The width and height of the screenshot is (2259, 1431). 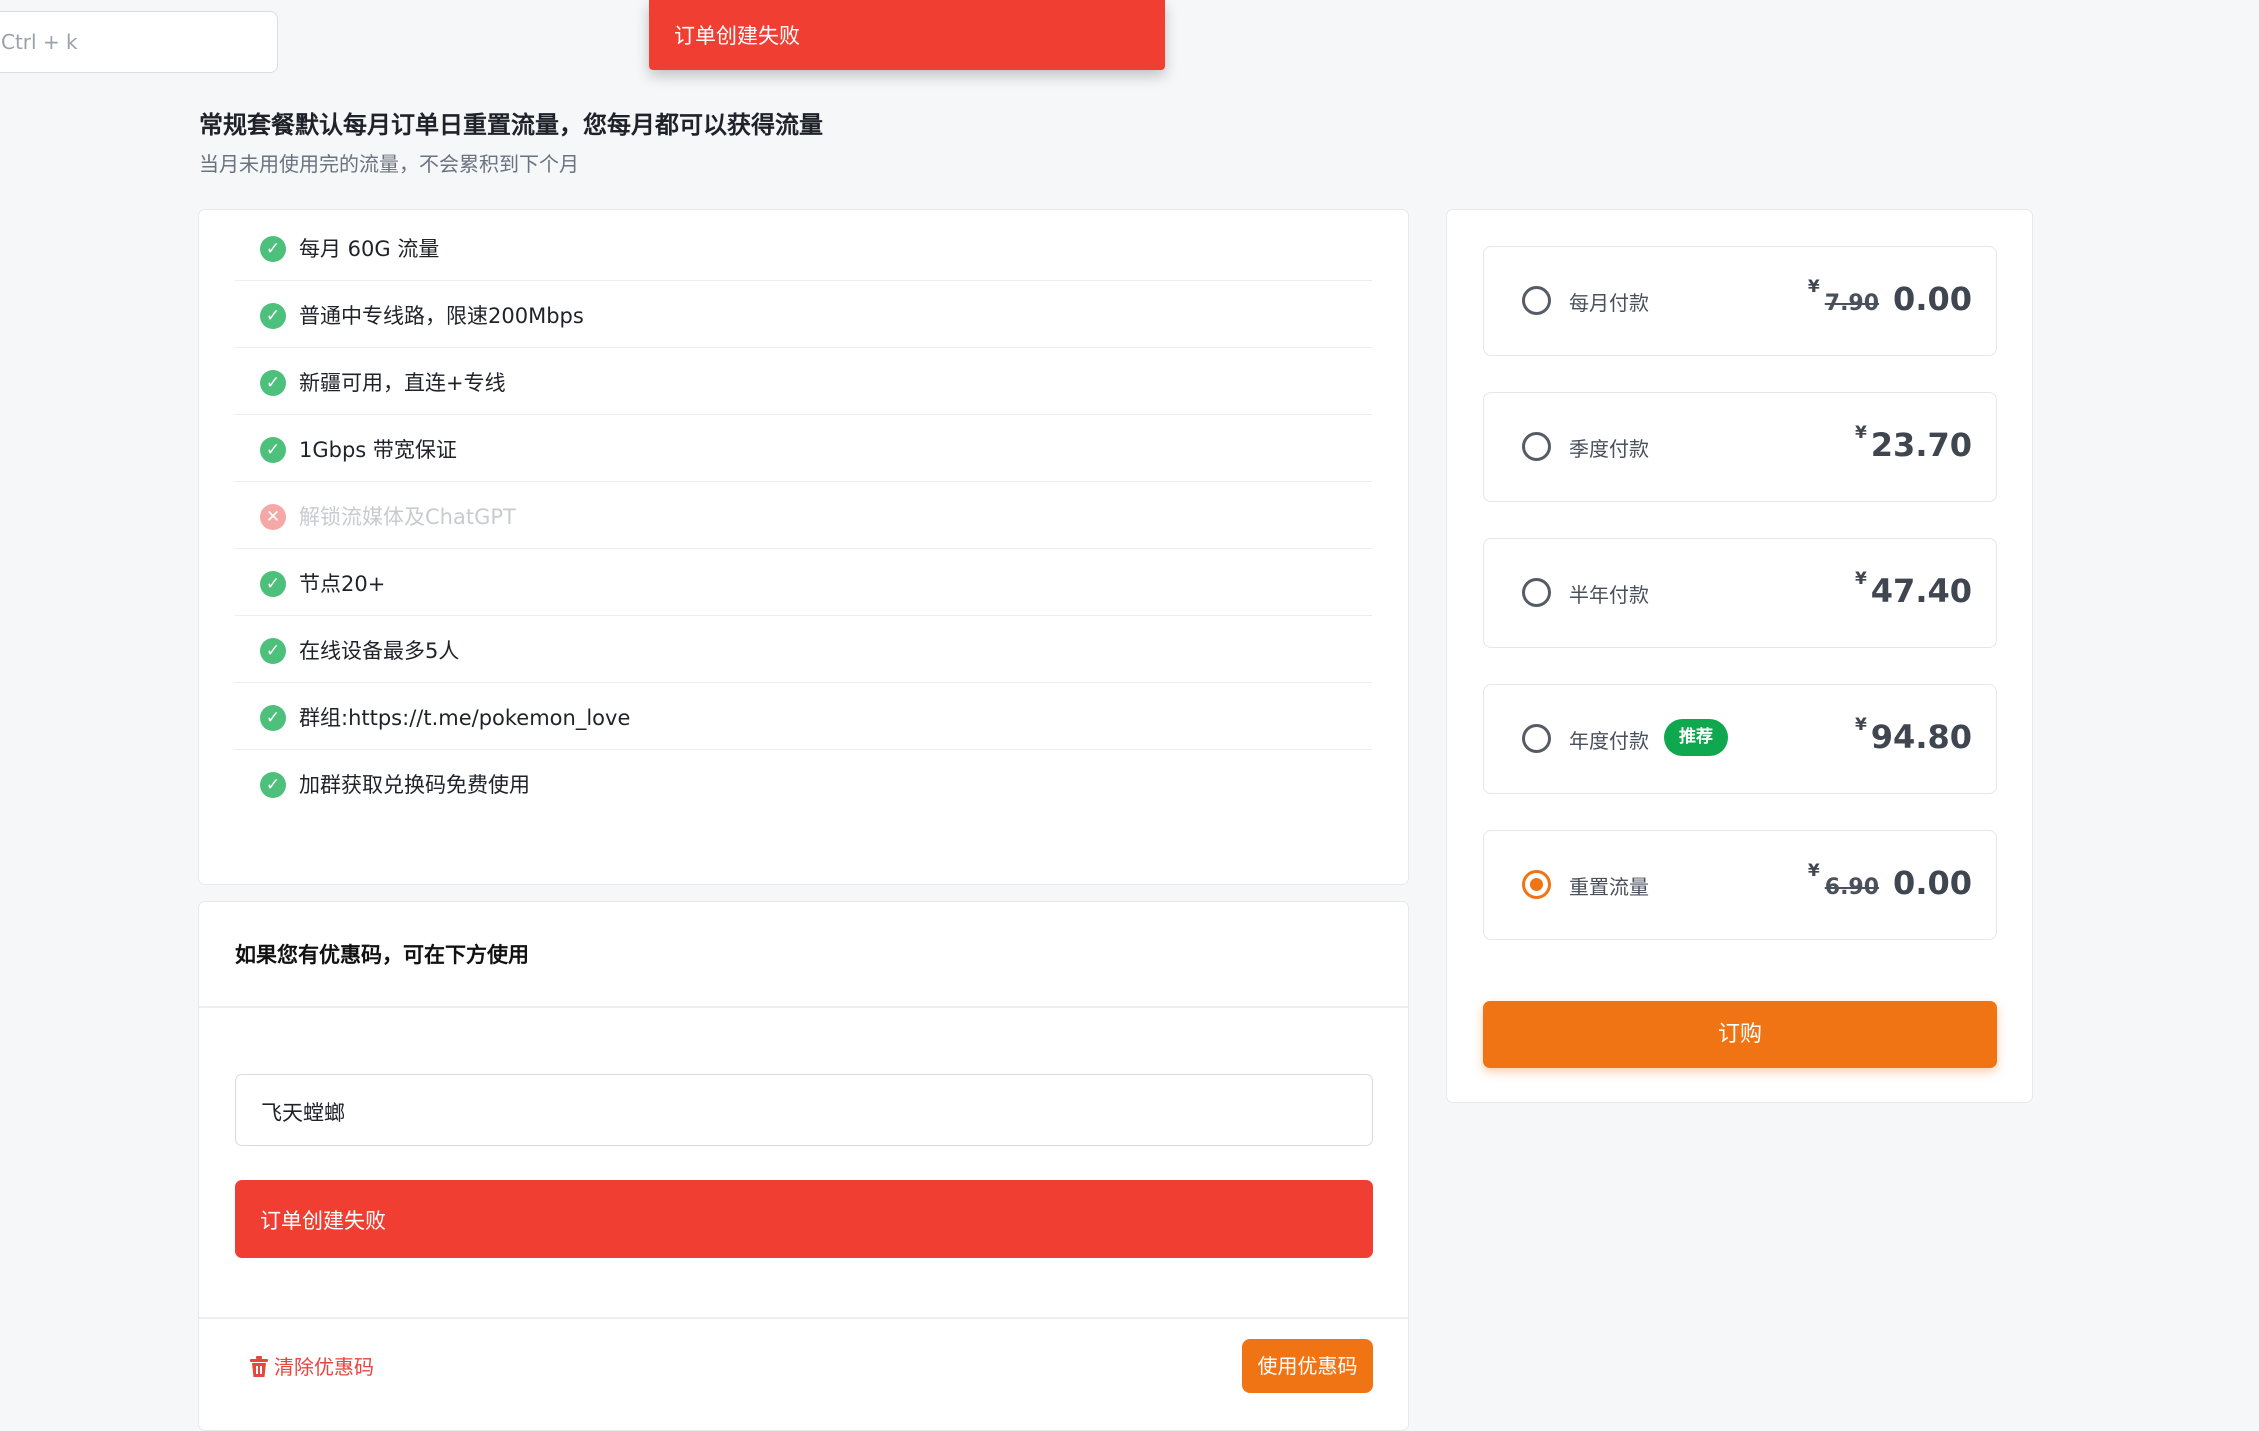 I want to click on feature-item: ✓ 群组:https://t.me/pokemon_love, so click(x=803, y=716).